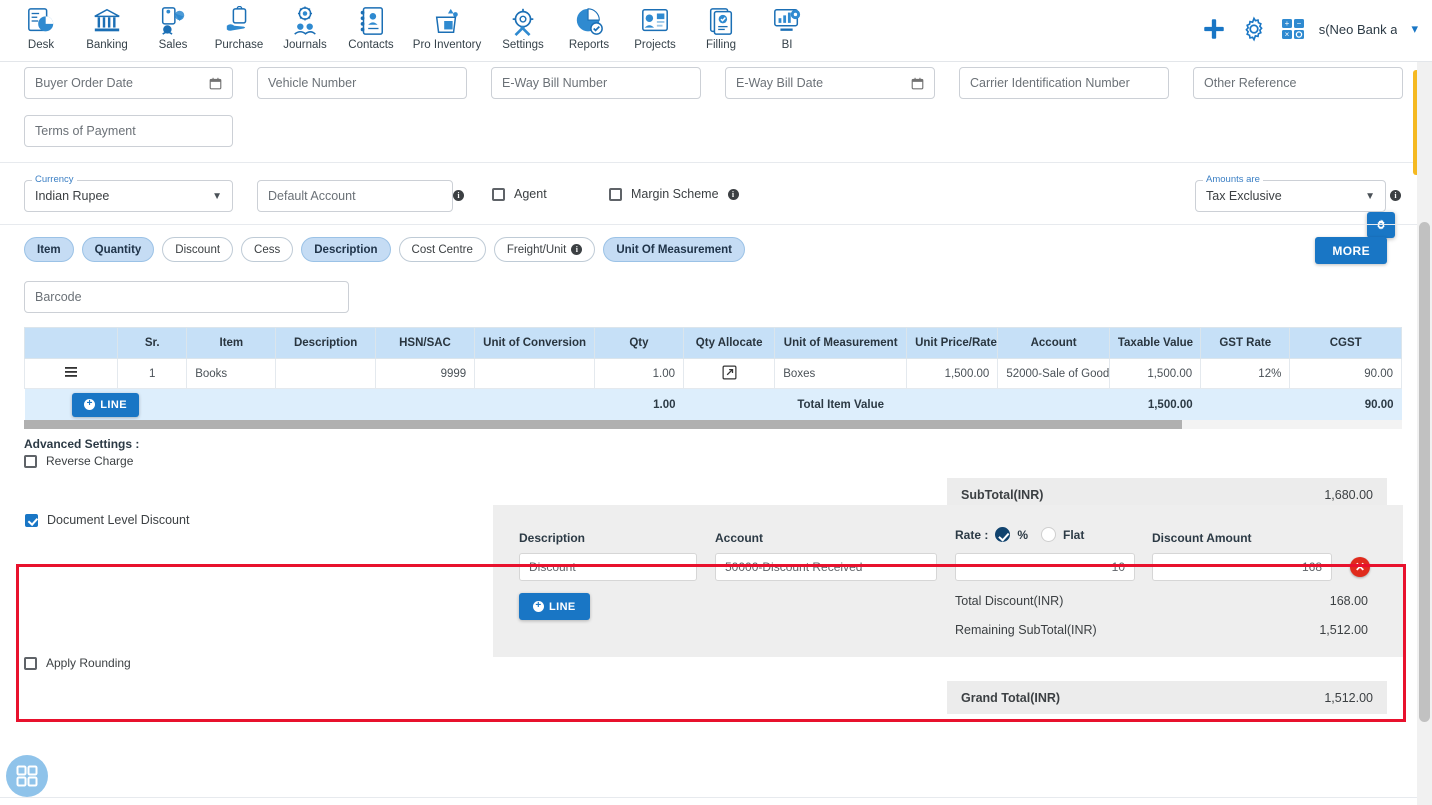 This screenshot has height=805, width=1432. I want to click on th-item: Item, so click(231, 343).